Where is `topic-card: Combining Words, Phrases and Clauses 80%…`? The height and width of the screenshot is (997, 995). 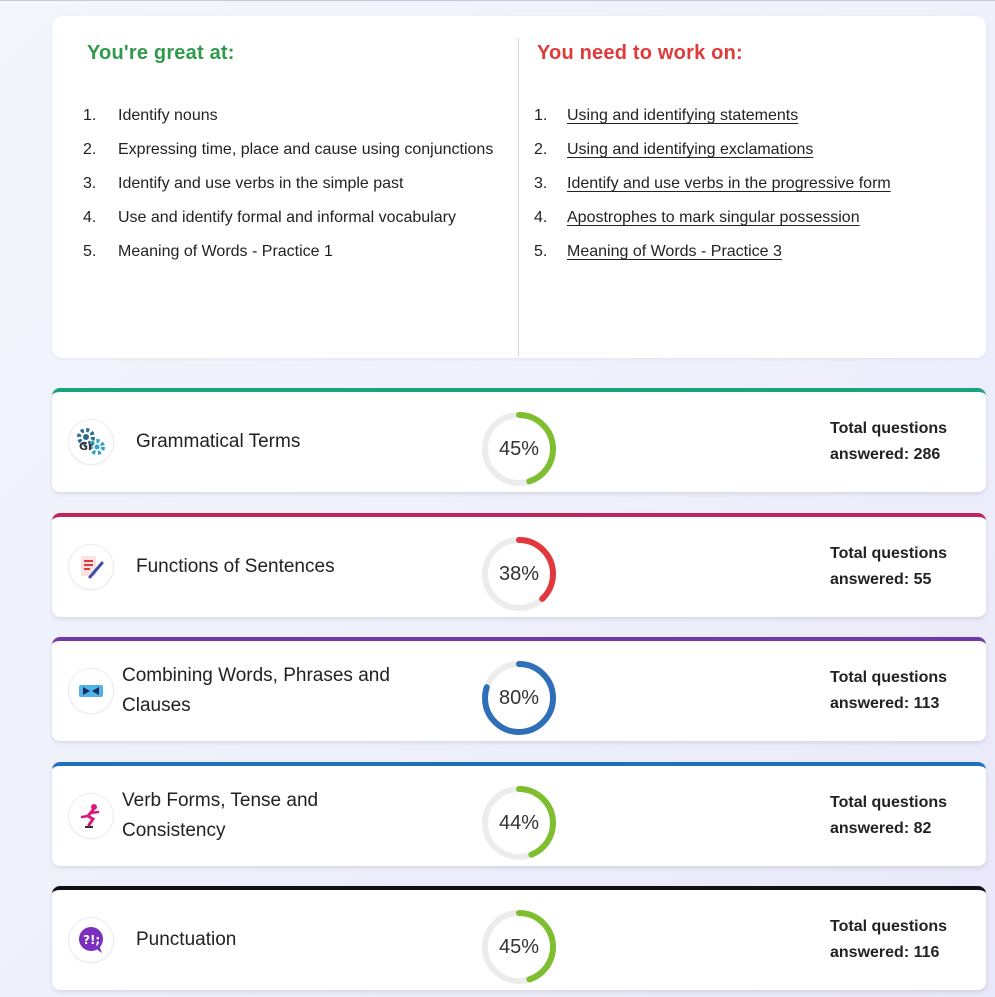 topic-card: Combining Words, Phrases and Clauses 80%… is located at coordinates (519, 689).